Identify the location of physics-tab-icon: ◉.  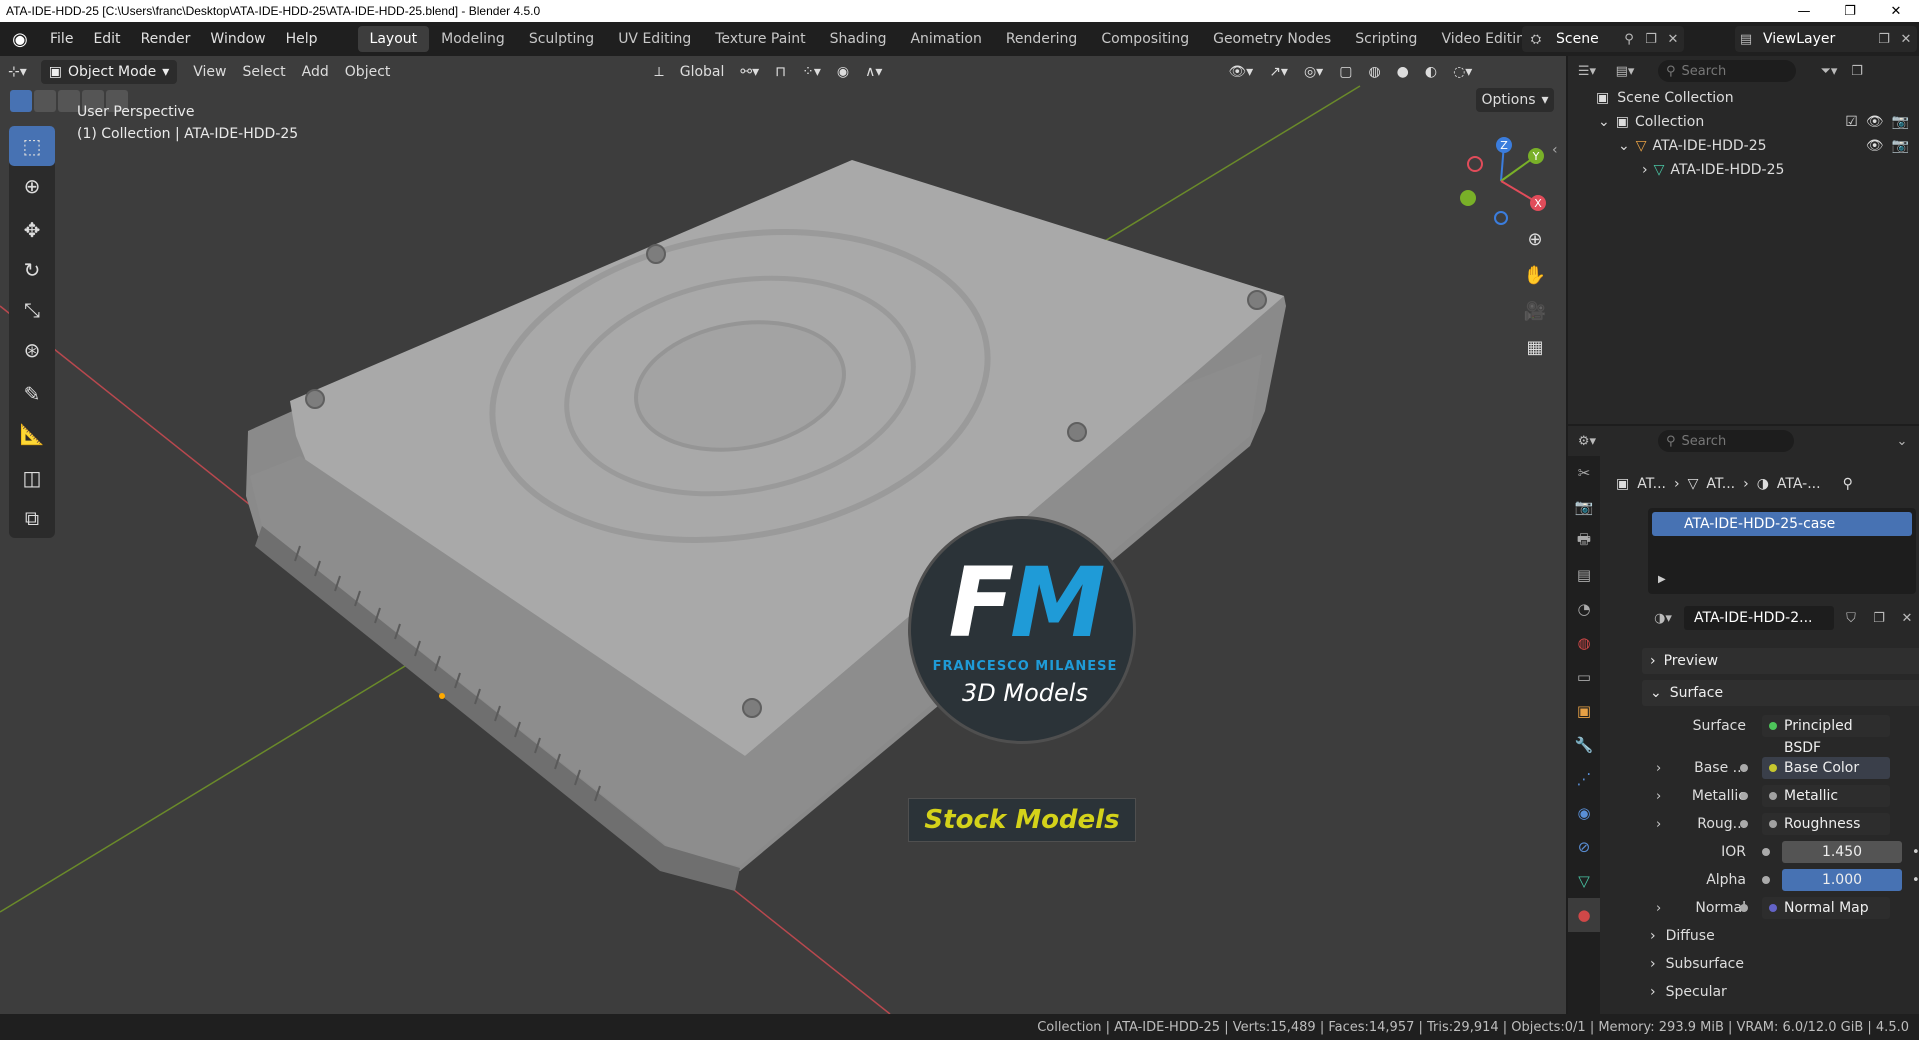
(1584, 813).